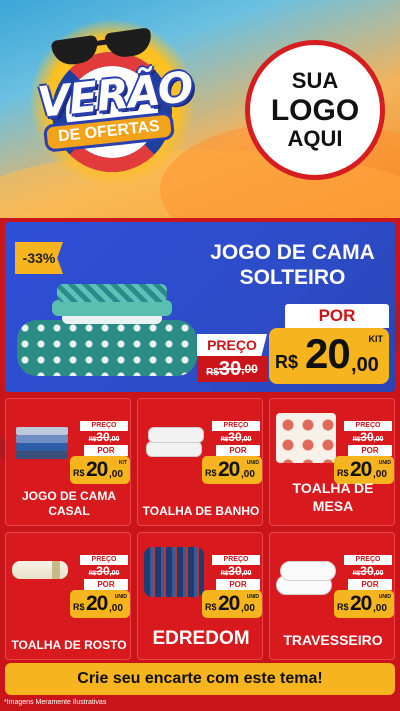  What do you see at coordinates (201, 511) in the screenshot?
I see `product-name: TOALHA DE BANHO` at bounding box center [201, 511].